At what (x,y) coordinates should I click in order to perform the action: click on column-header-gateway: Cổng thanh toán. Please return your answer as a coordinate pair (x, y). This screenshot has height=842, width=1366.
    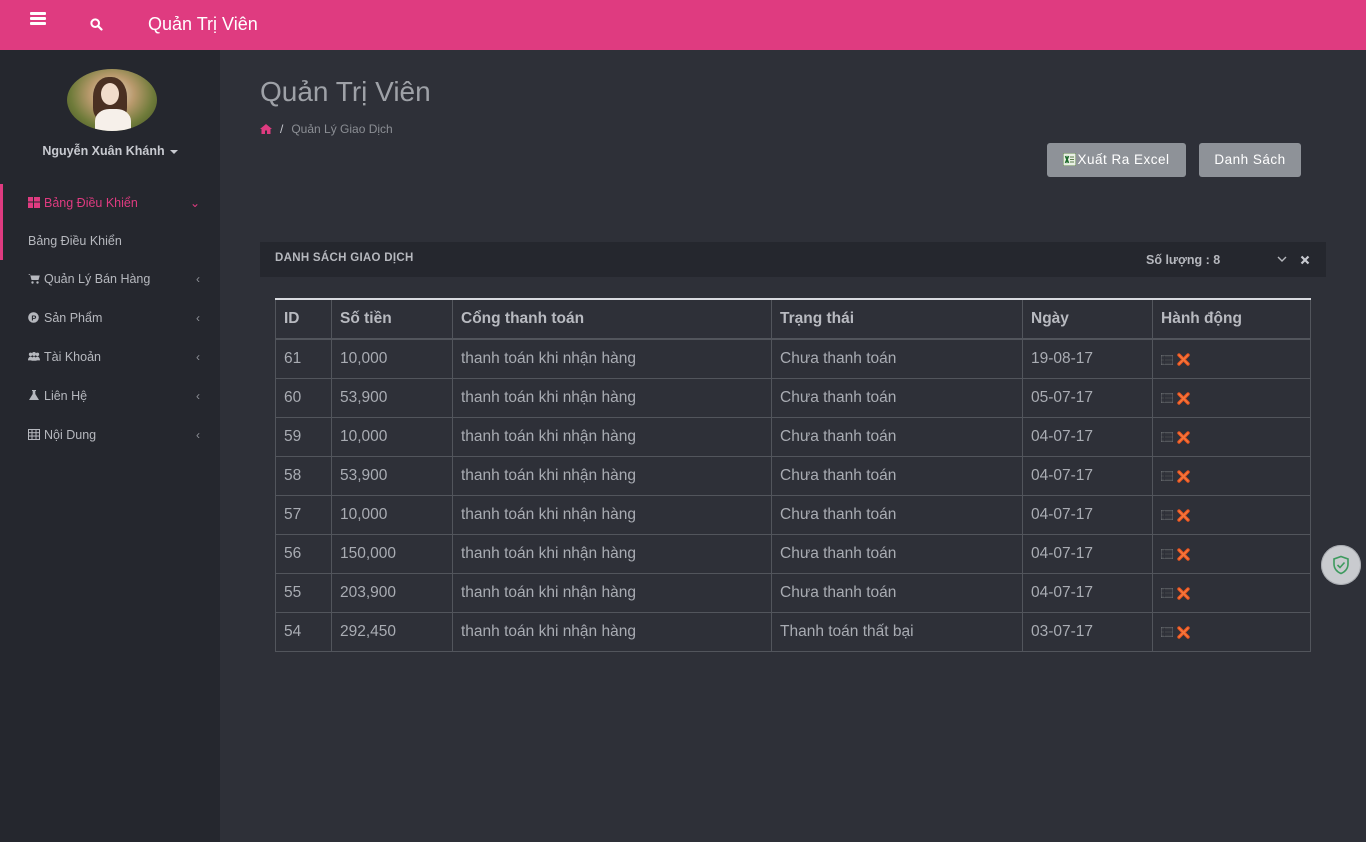
    Looking at the image, I should click on (612, 319).